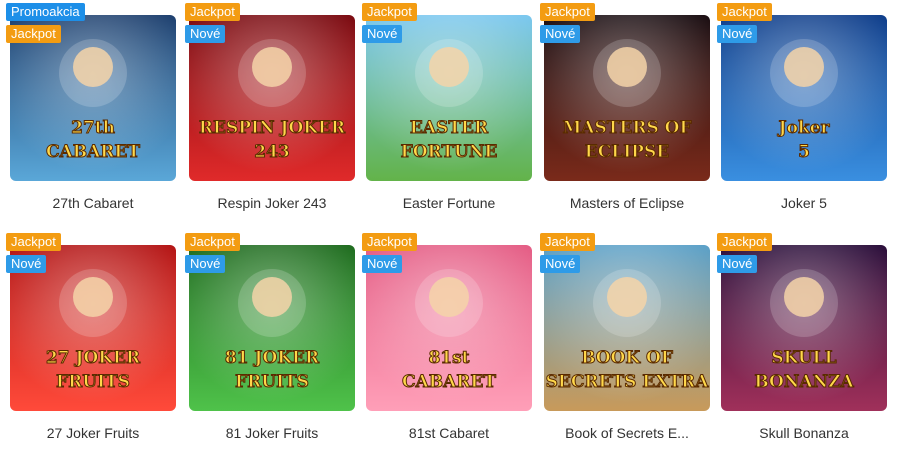 The width and height of the screenshot is (900, 457). I want to click on game-title: 27th Cabaret, so click(93, 203).